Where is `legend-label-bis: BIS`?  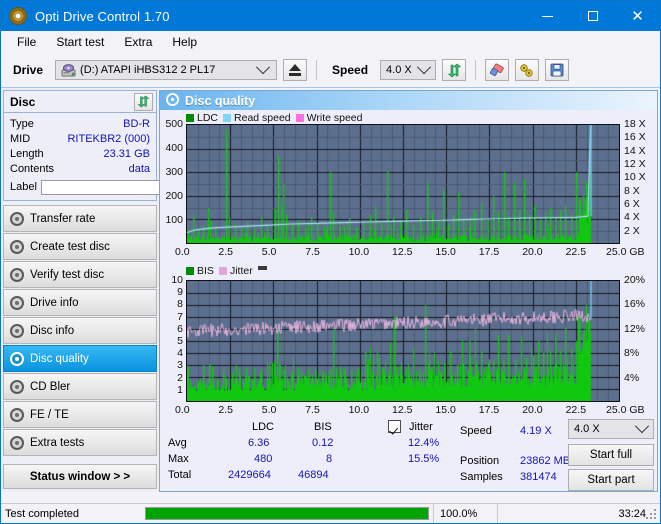 legend-label-bis: BIS is located at coordinates (205, 271).